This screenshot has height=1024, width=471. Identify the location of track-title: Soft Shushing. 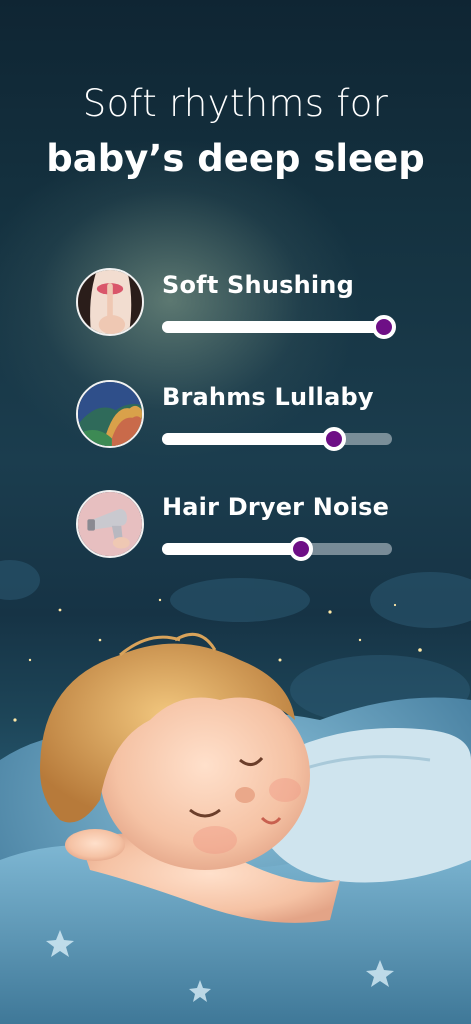
(258, 285).